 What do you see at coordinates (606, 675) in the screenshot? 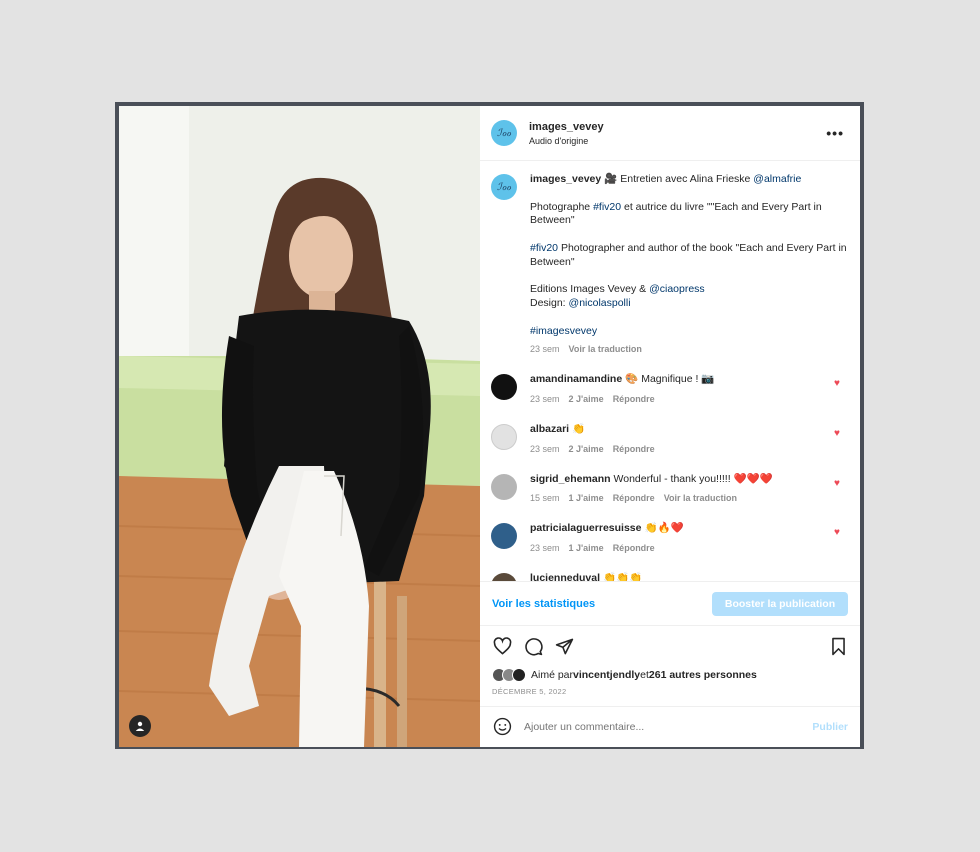
I see `liker-username: vincentjendly` at bounding box center [606, 675].